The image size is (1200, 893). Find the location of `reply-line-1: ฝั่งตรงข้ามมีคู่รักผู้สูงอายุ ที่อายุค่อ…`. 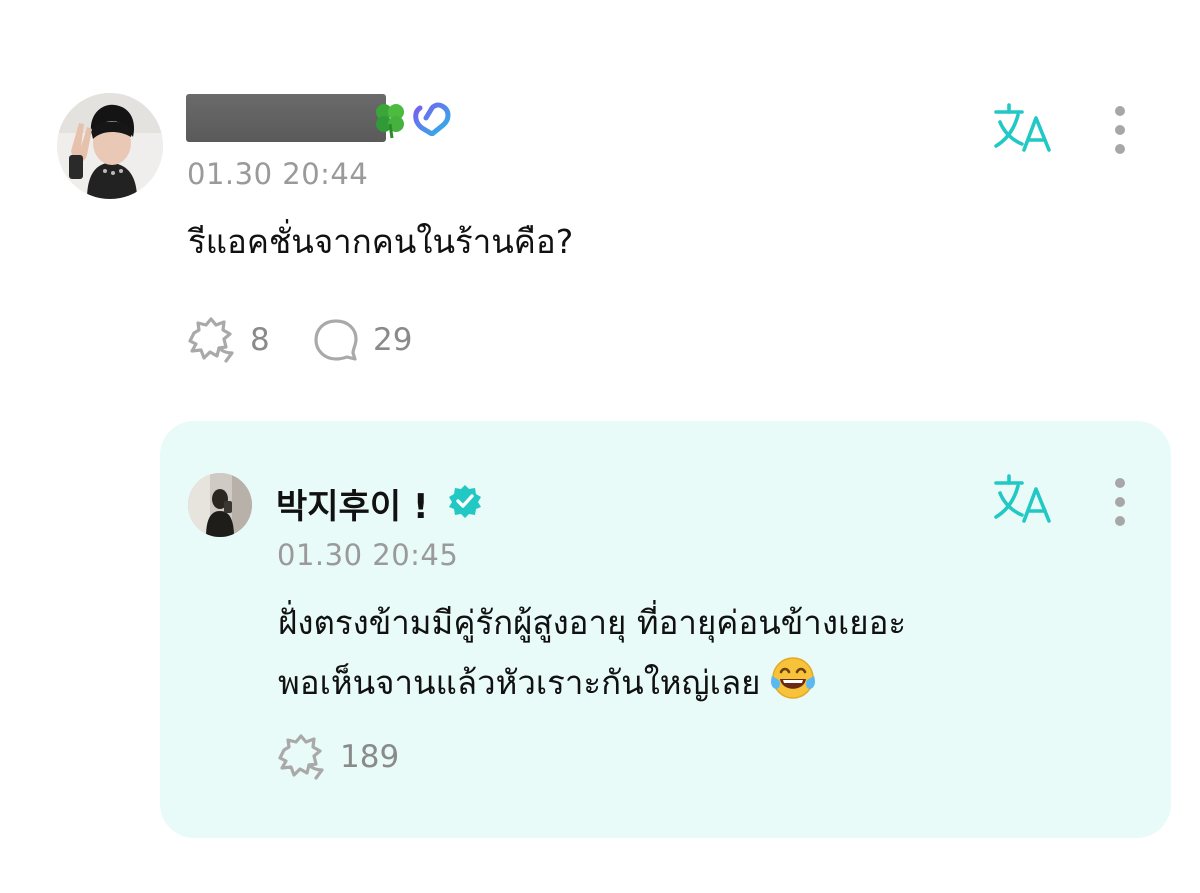

reply-line-1: ฝั่งตรงข้ามมีคู่รักผู้สูงอายุ ที่อายุค่อ… is located at coordinates (592, 622).